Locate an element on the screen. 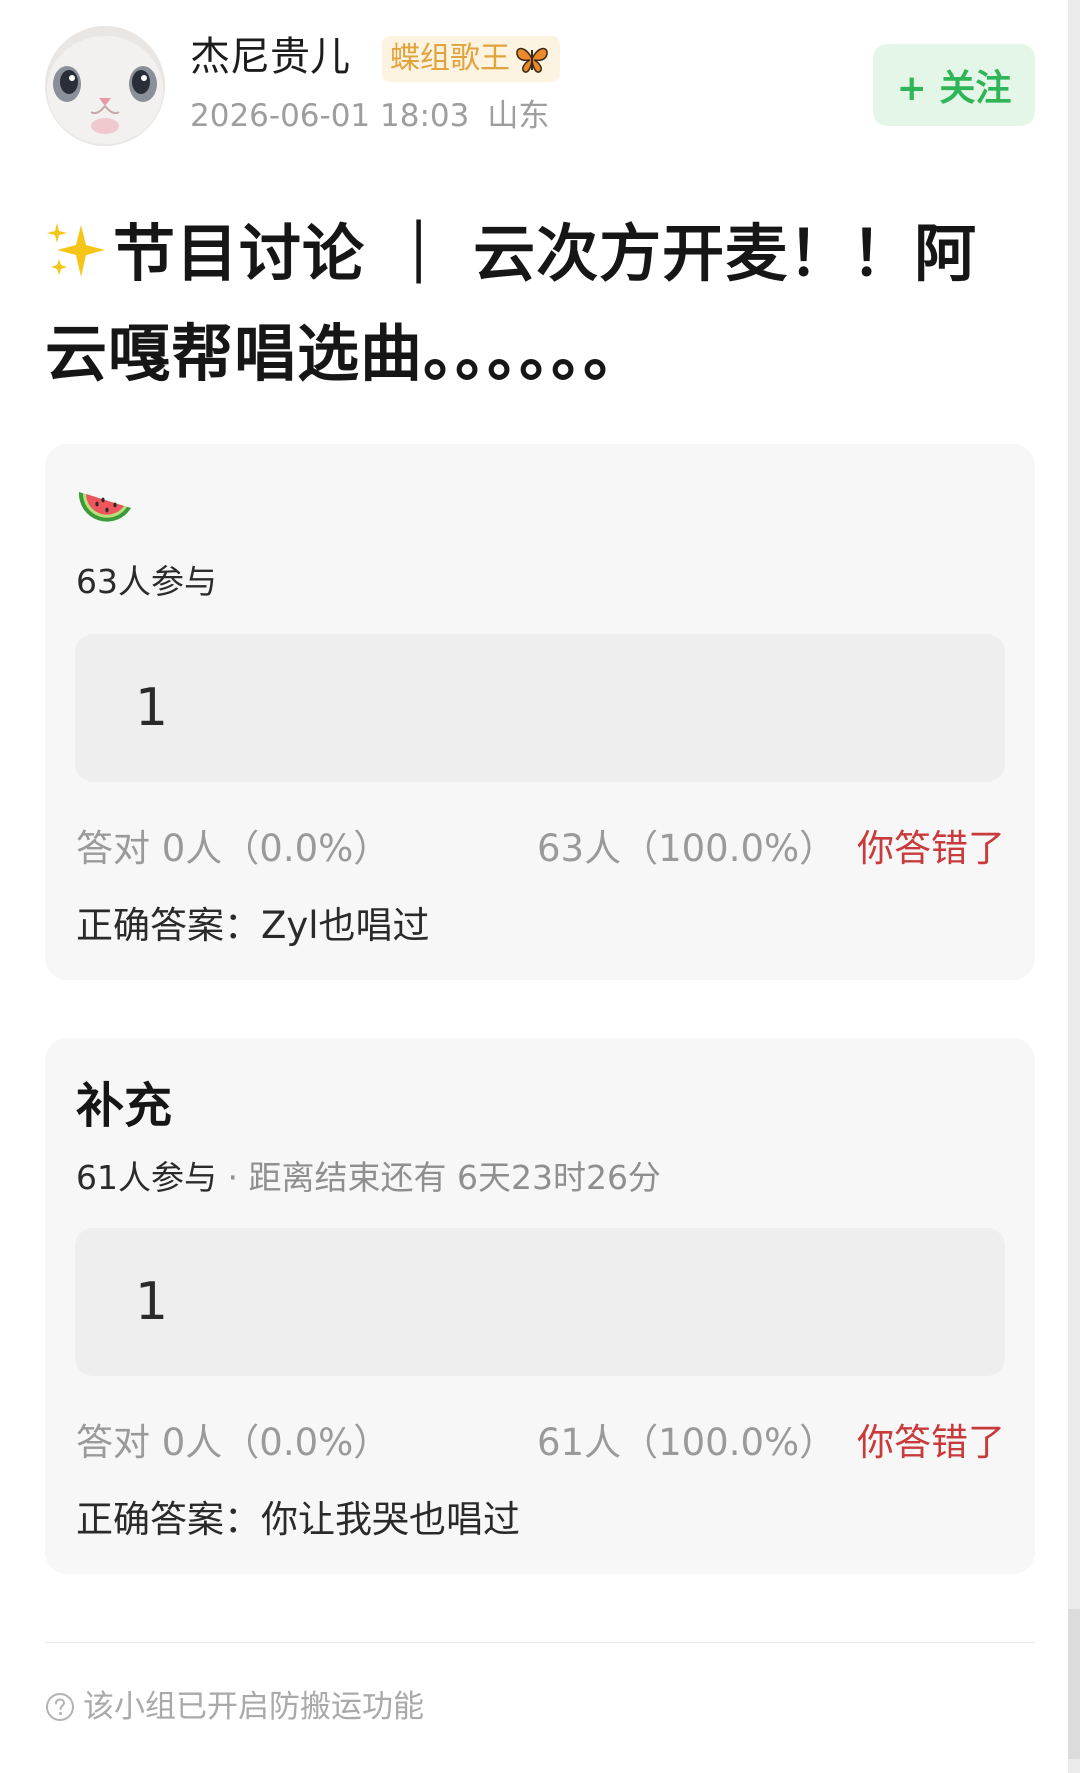 The width and height of the screenshot is (1080, 1773). deadline-countdown: · 距离结束还有 6天23时26分 is located at coordinates (439, 1177).